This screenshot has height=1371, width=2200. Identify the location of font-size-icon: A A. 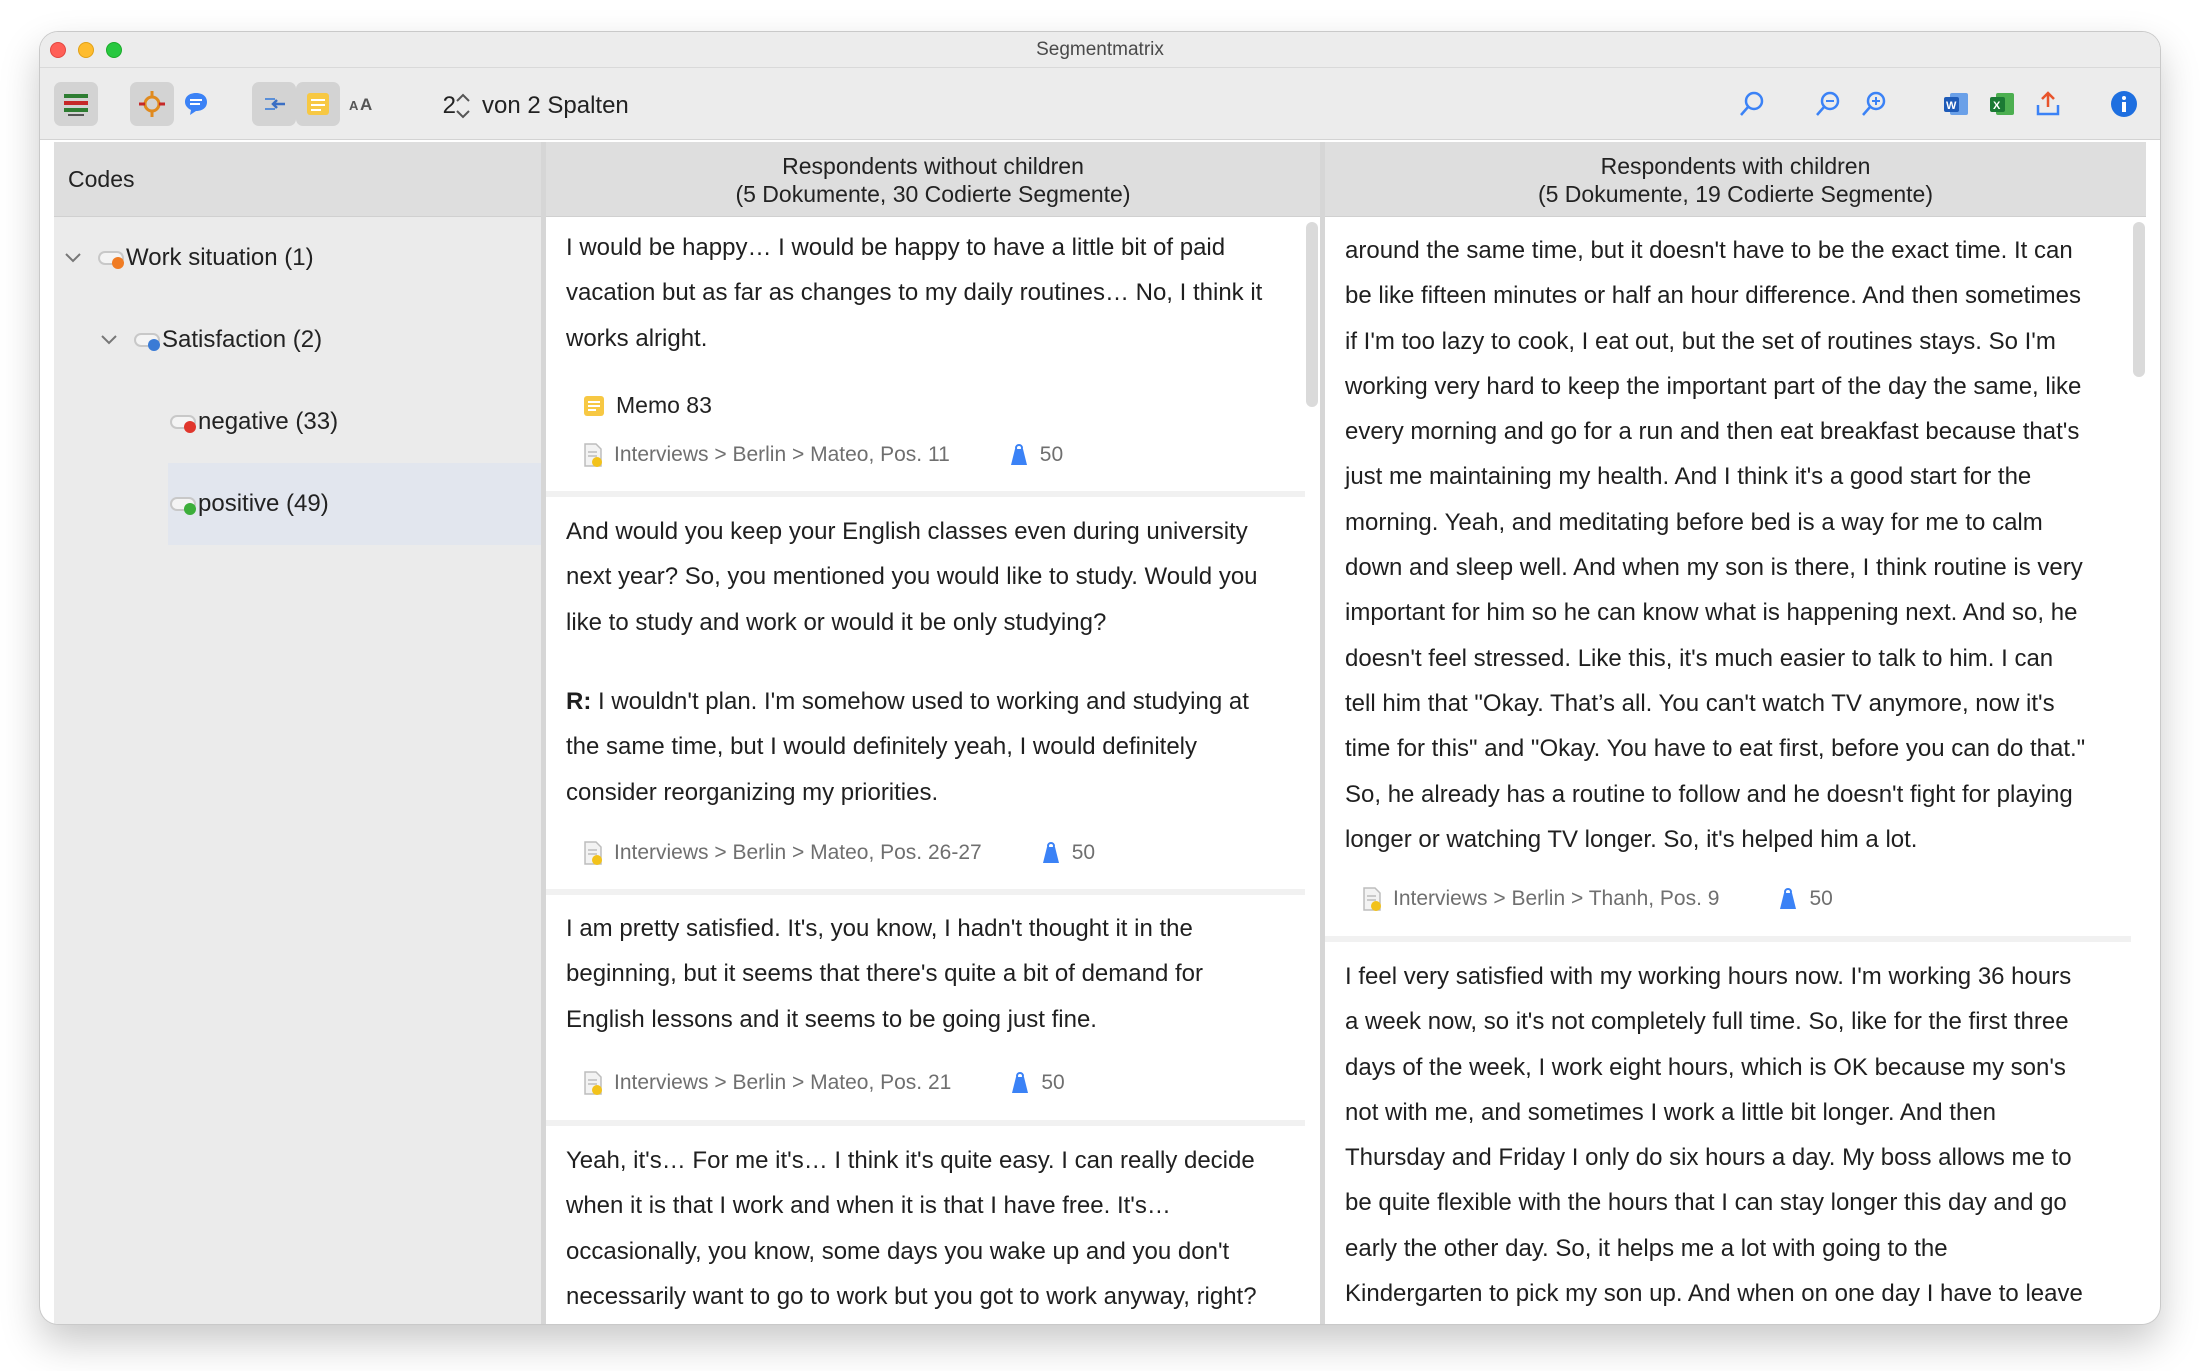
(360, 104).